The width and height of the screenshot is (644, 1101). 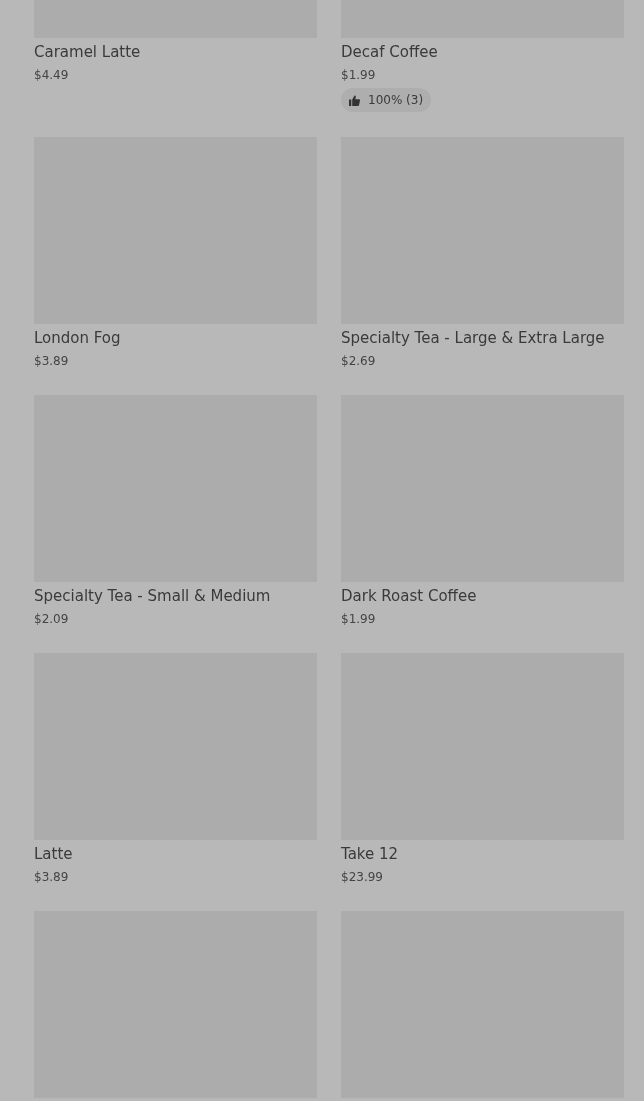 What do you see at coordinates (52, 619) in the screenshot?
I see `product-price: $2.09` at bounding box center [52, 619].